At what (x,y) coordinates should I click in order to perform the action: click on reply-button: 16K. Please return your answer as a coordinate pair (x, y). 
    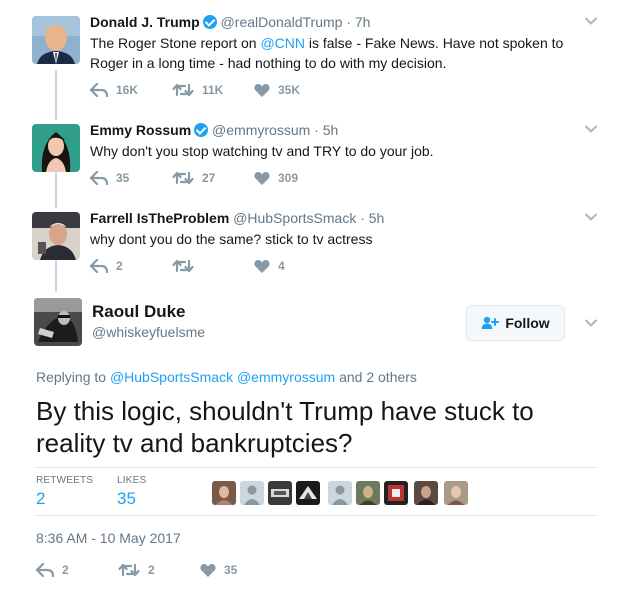
    Looking at the image, I should click on (114, 90).